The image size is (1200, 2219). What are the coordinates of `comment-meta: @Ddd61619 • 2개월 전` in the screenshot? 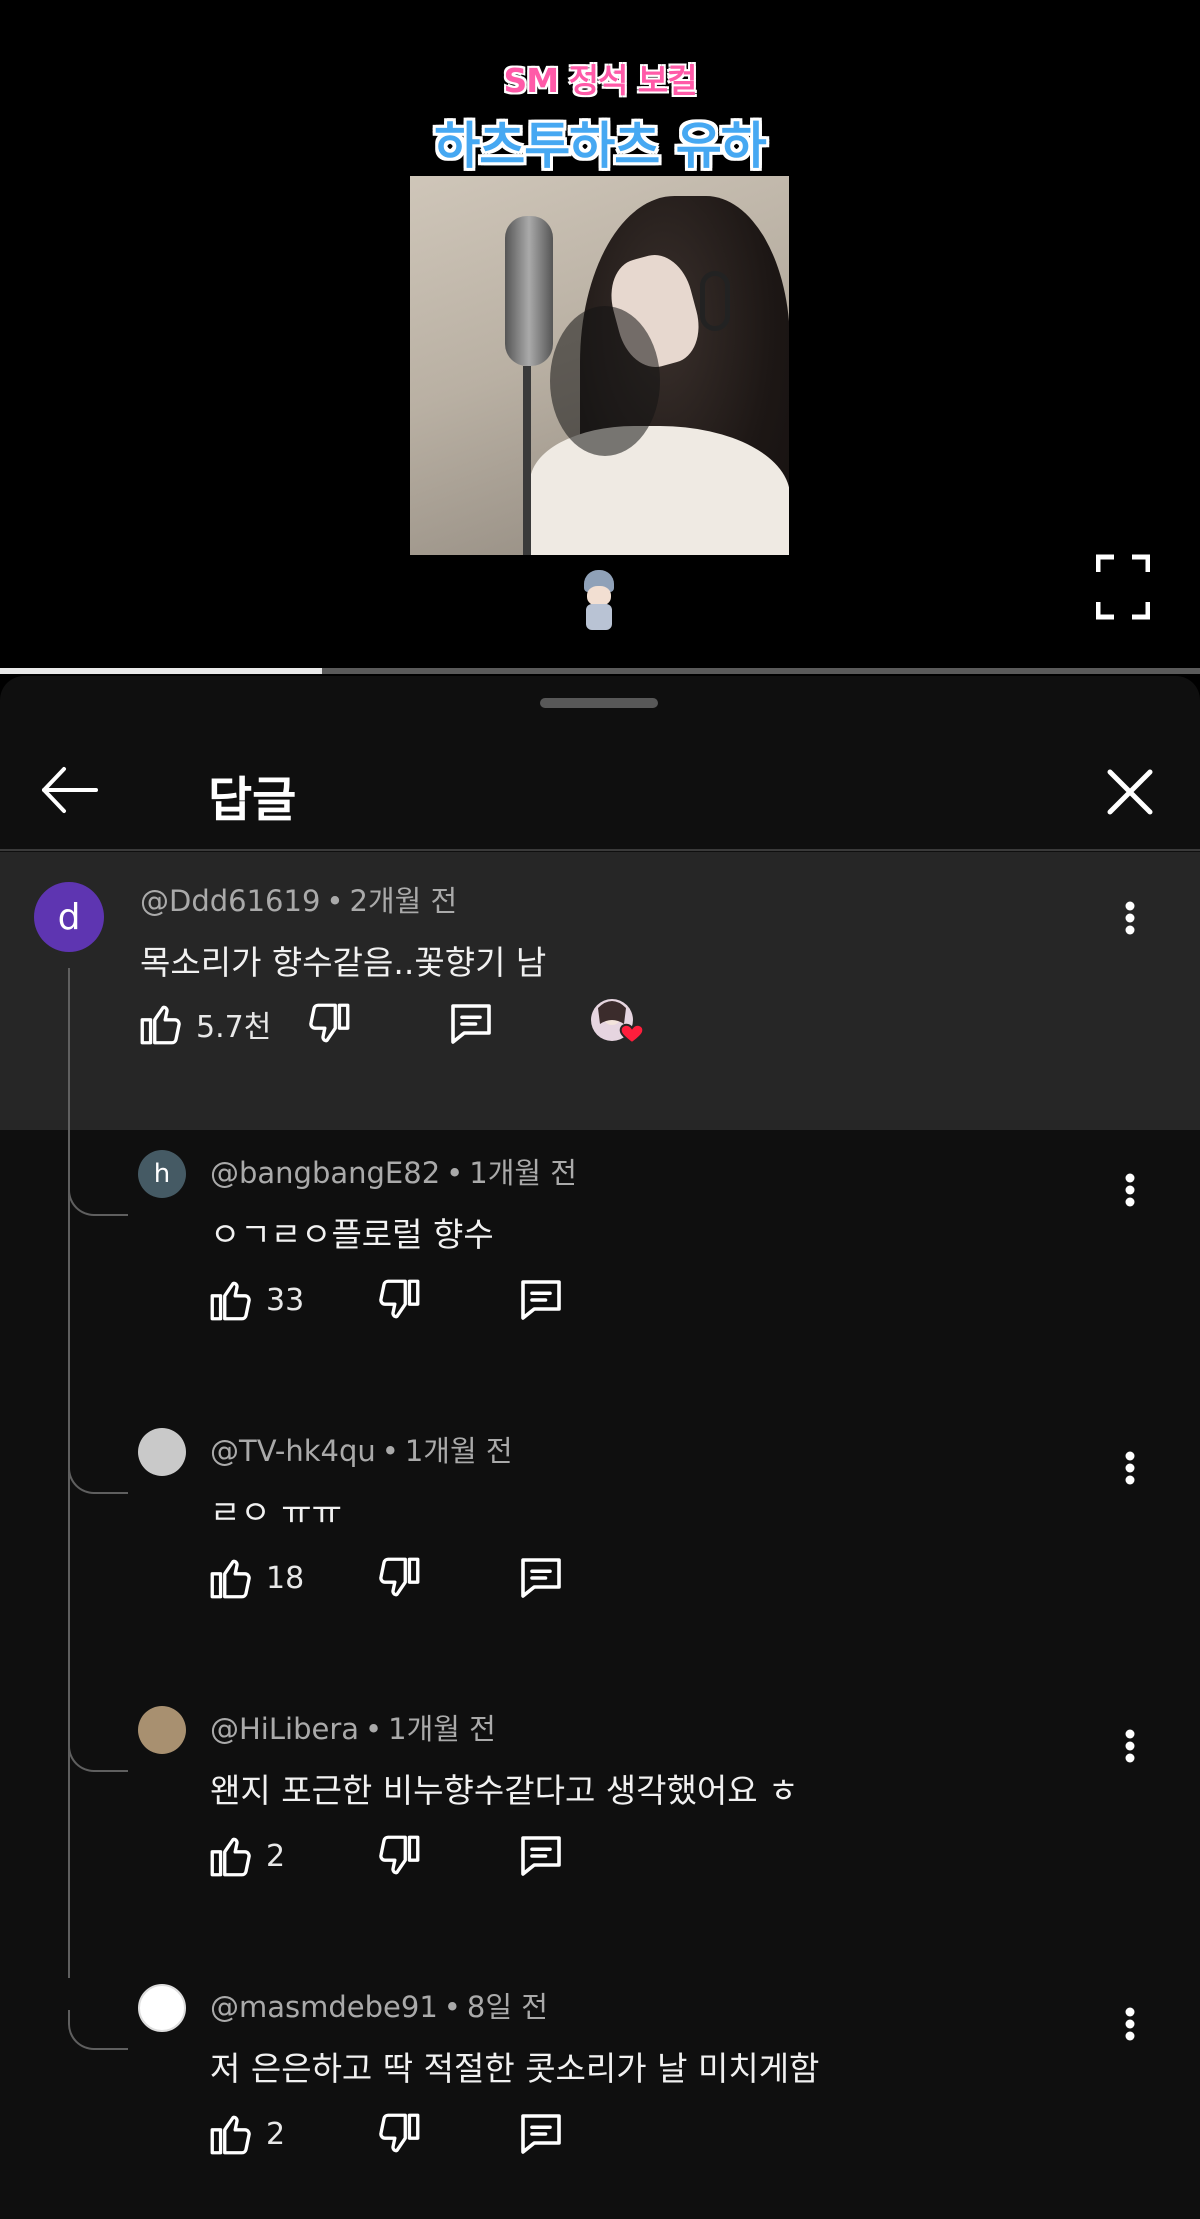 It's located at (299, 901).